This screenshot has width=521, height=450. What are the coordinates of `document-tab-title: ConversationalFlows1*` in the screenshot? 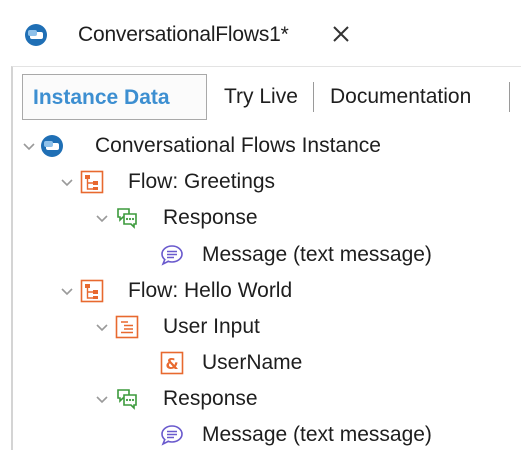 It's located at (183, 35).